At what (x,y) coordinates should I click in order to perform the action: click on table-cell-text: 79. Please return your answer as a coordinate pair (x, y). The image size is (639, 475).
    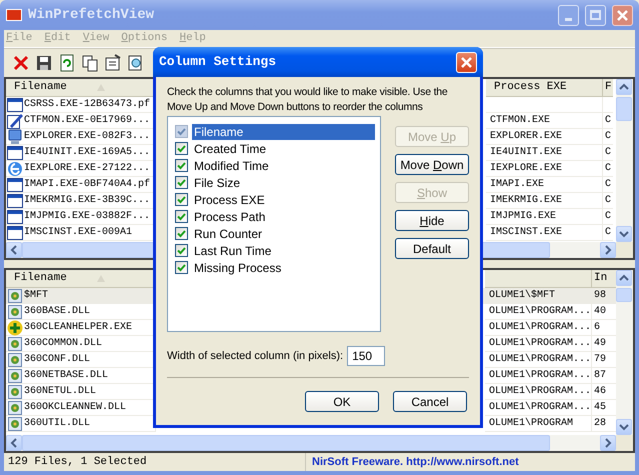
    Looking at the image, I should click on (600, 360).